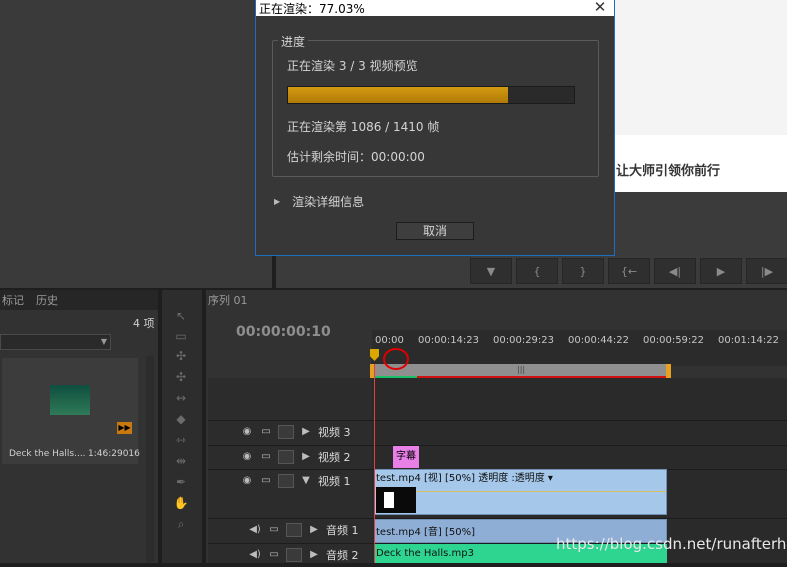 The height and width of the screenshot is (567, 787). I want to click on go-to-in-button: {←, so click(629, 271).